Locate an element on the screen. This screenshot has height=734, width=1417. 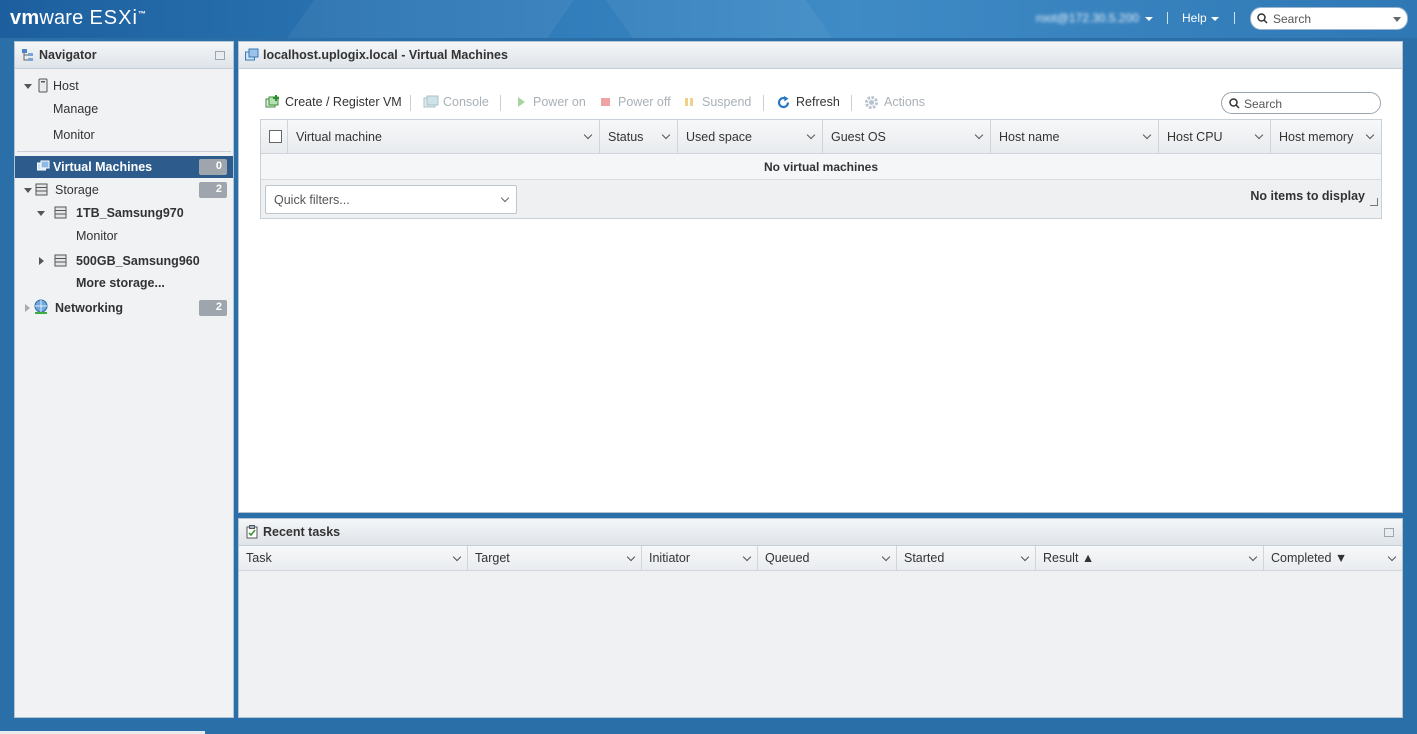
nav-item-datastore-500gb: 500GB_Samsung960 is located at coordinates (124, 261).